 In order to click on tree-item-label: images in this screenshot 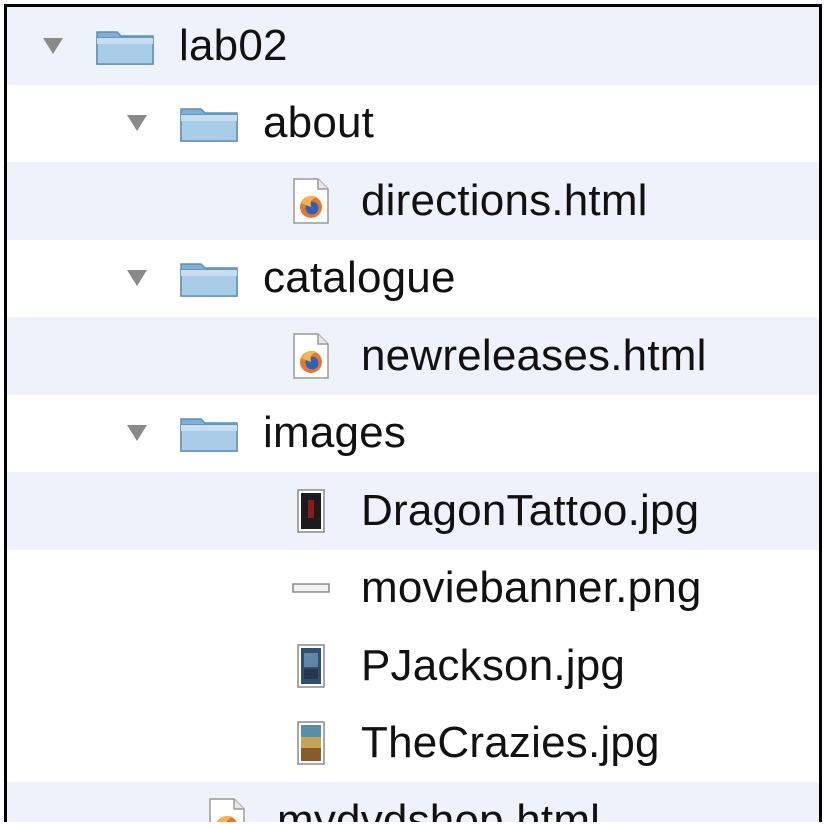, I will do `click(335, 433)`.